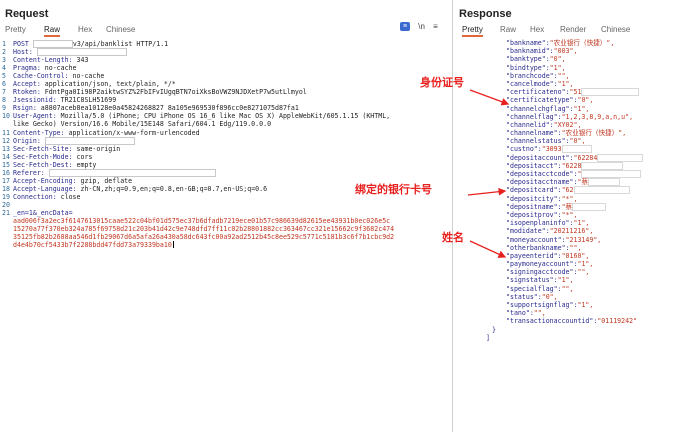  What do you see at coordinates (542, 264) in the screenshot?
I see `json-key: "paymoneyaccount":` at bounding box center [542, 264].